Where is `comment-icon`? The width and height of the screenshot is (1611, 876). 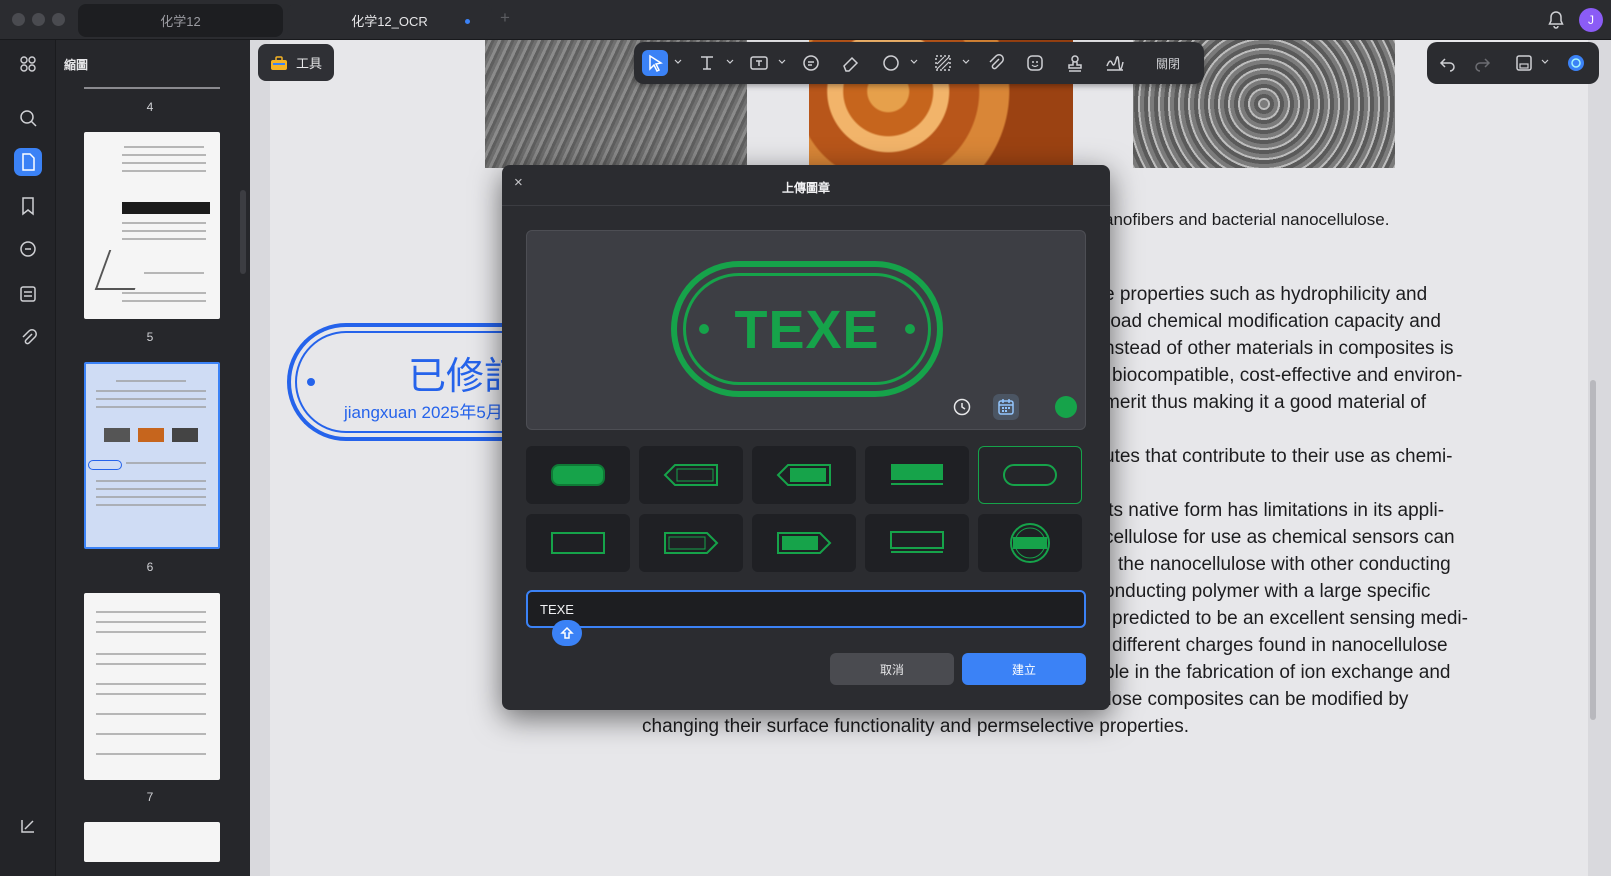 comment-icon is located at coordinates (28, 250).